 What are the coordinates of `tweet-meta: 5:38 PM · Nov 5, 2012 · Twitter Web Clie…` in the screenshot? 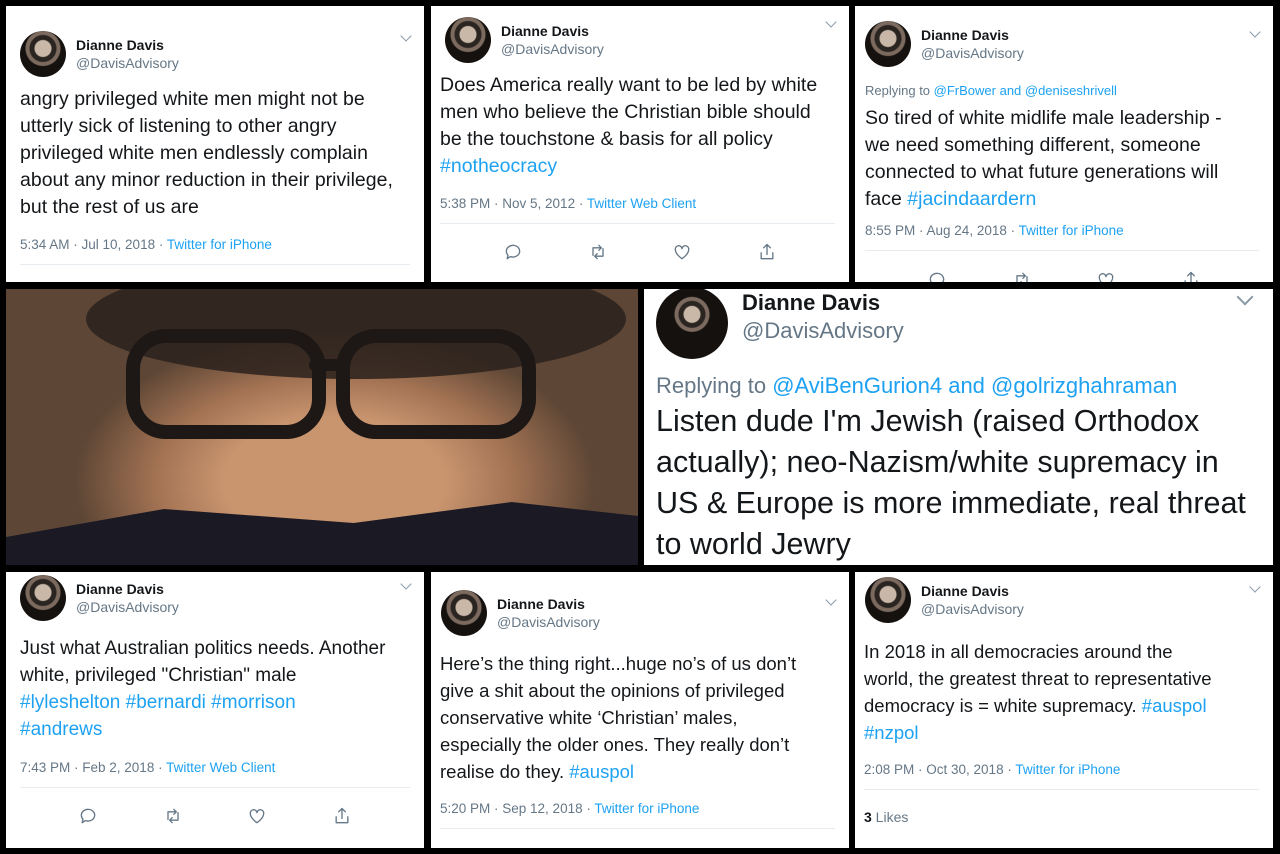 It's located at (637, 210).